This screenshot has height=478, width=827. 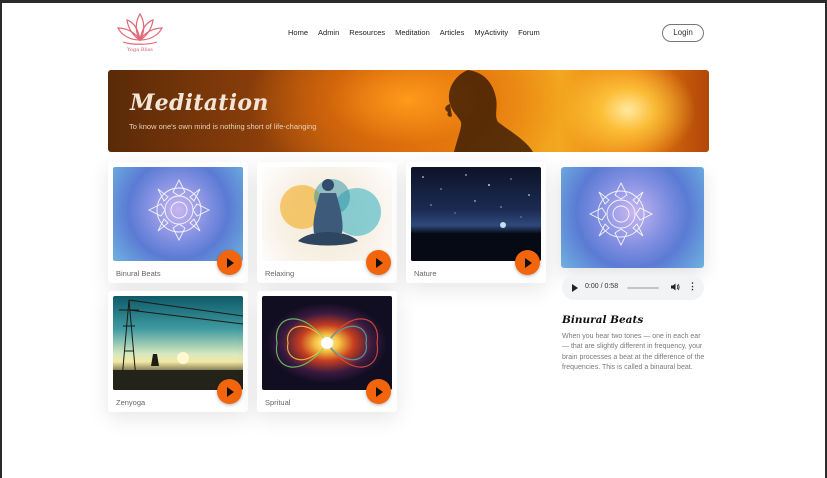 I want to click on track-label: Relaxing, so click(x=280, y=273).